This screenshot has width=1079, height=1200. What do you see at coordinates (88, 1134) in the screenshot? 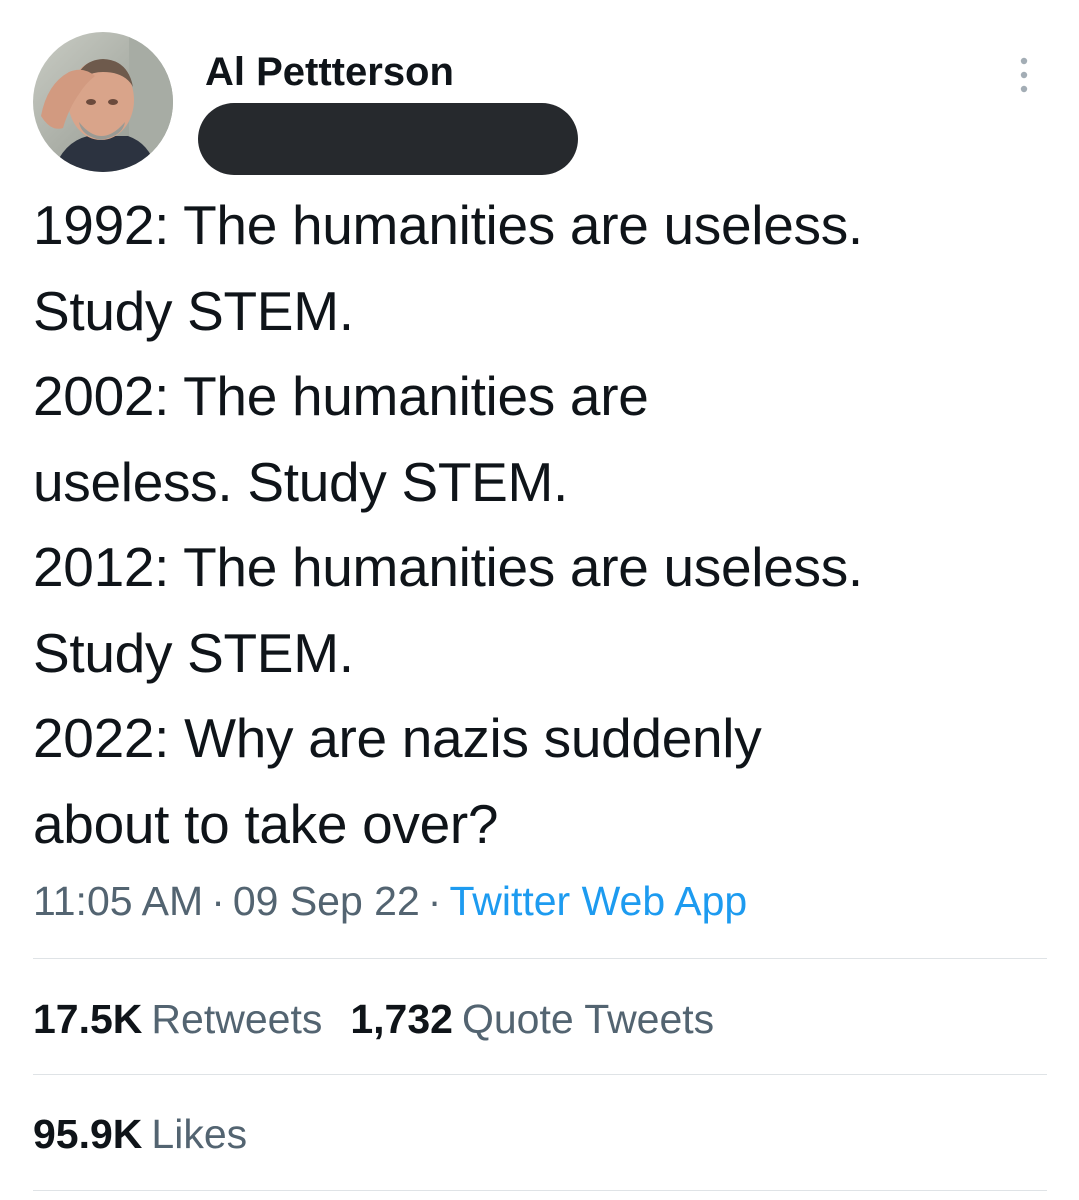
I see `likes-count: 95.9K` at bounding box center [88, 1134].